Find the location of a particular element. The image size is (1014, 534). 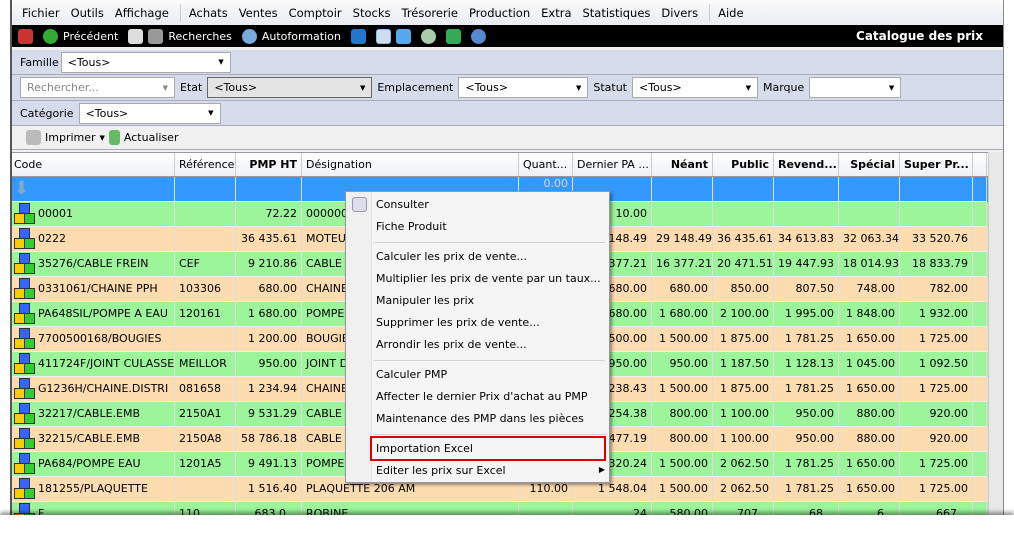

table-cell: 9 210.86 is located at coordinates (269, 264).